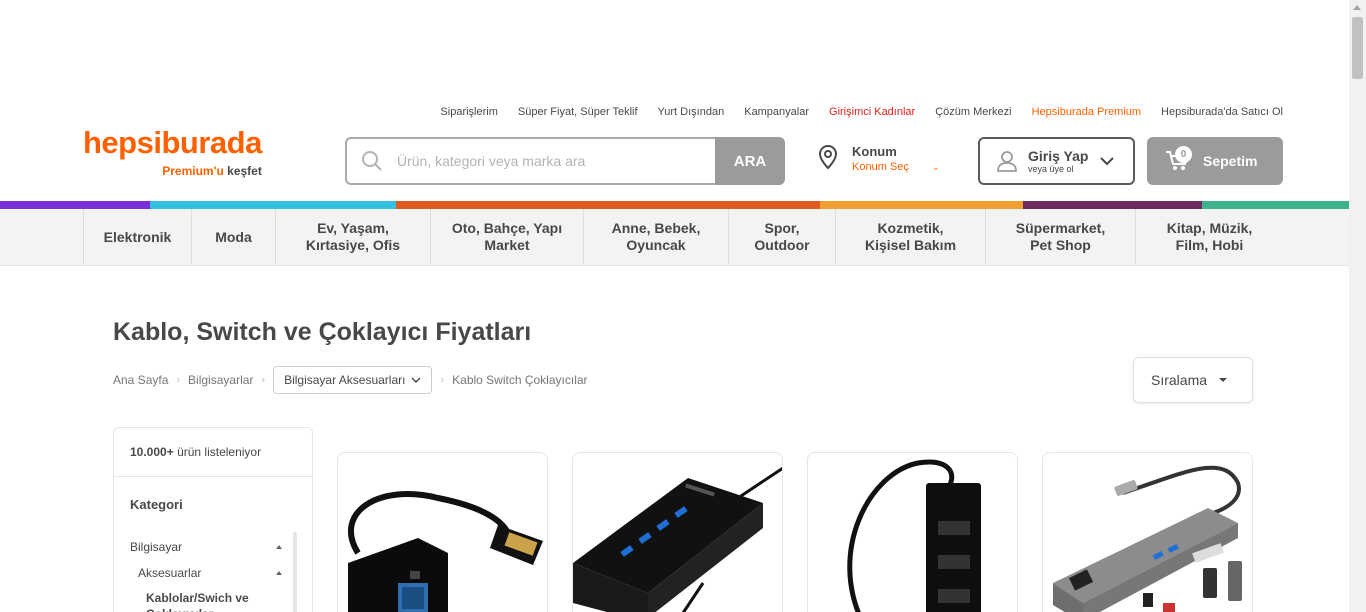  I want to click on nav-auto-garden: Oto, Bahçe, Yapı Market, so click(506, 237).